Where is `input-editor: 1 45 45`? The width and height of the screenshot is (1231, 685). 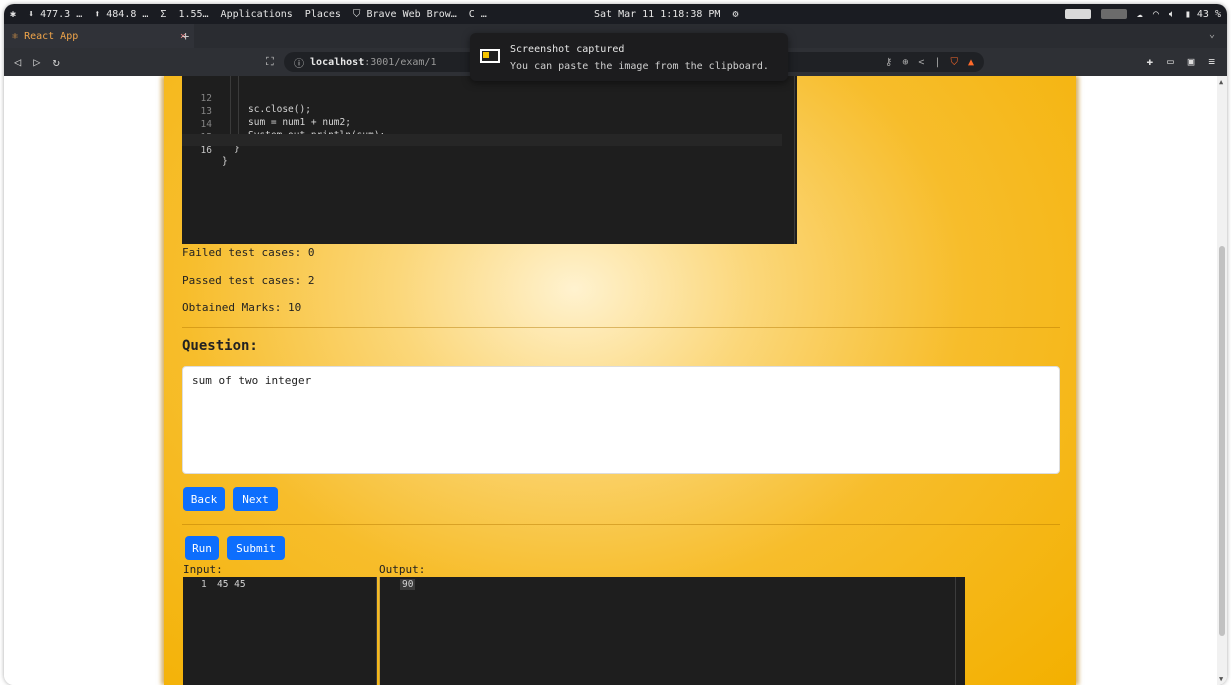 input-editor: 1 45 45 is located at coordinates (280, 631).